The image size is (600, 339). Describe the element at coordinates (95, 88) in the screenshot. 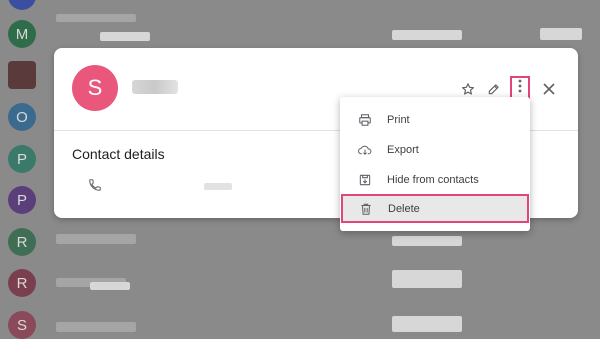

I see `contact-avatar-large: S` at that location.